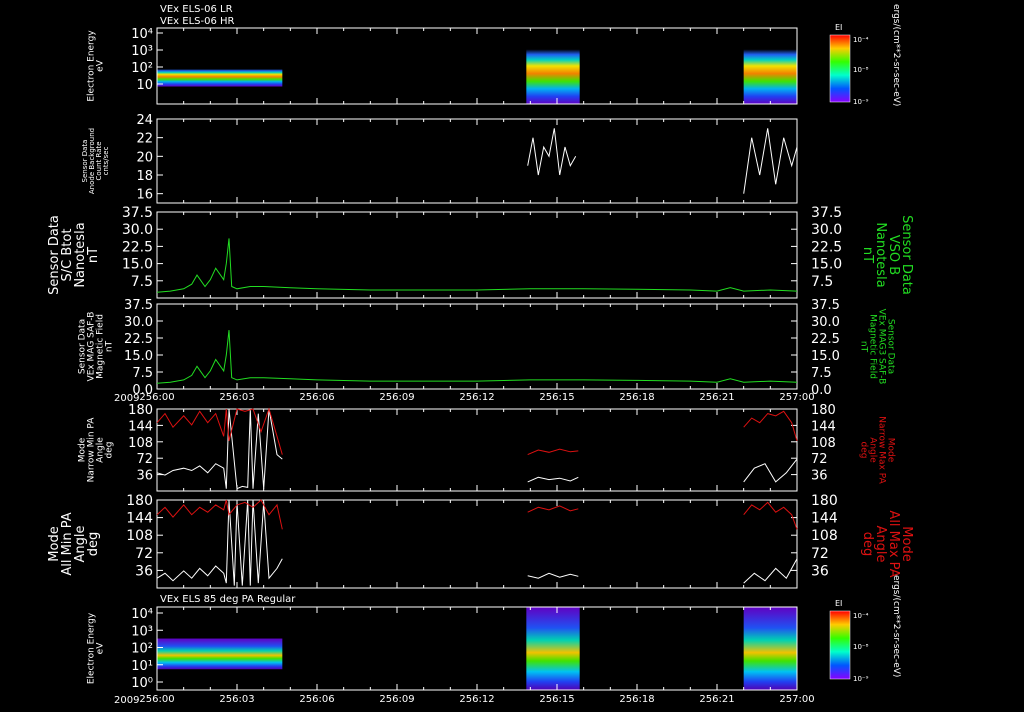 This screenshot has width=1024, height=712. Describe the element at coordinates (74, 255) in the screenshot. I see `sc_btot-ylabel: Sensor DataS/C BtotNanoteslanT` at that location.